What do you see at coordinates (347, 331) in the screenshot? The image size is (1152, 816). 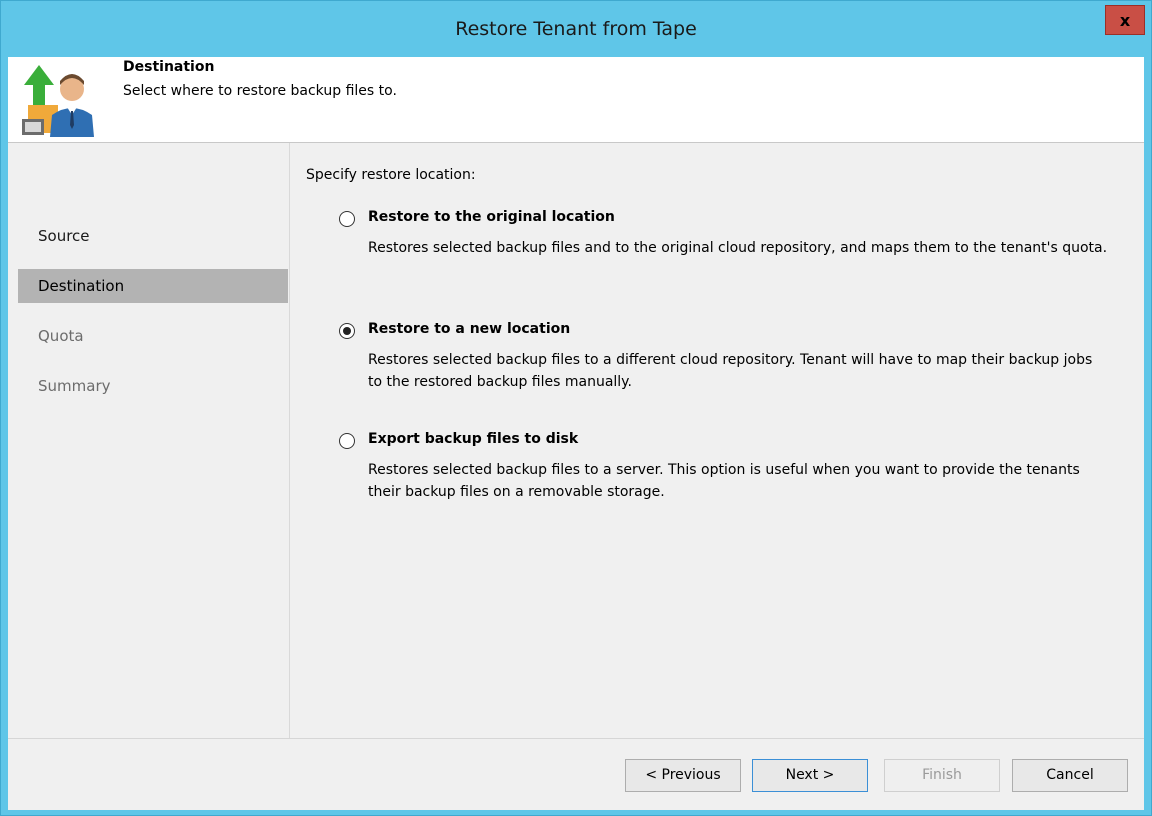 I see `new-location-radio` at bounding box center [347, 331].